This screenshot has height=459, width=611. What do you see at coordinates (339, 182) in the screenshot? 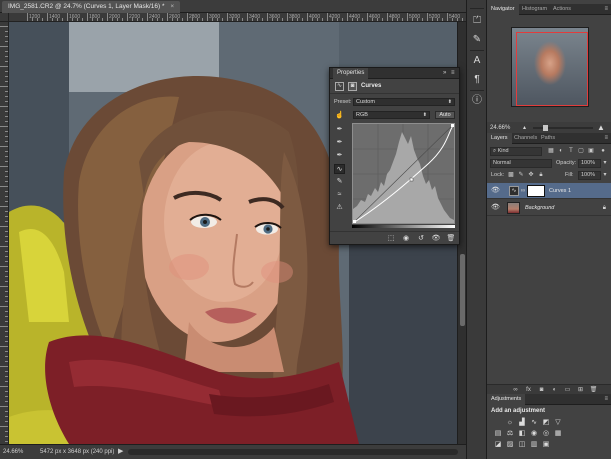
I see `draw-curve-pencil-icon: ✎` at bounding box center [339, 182].